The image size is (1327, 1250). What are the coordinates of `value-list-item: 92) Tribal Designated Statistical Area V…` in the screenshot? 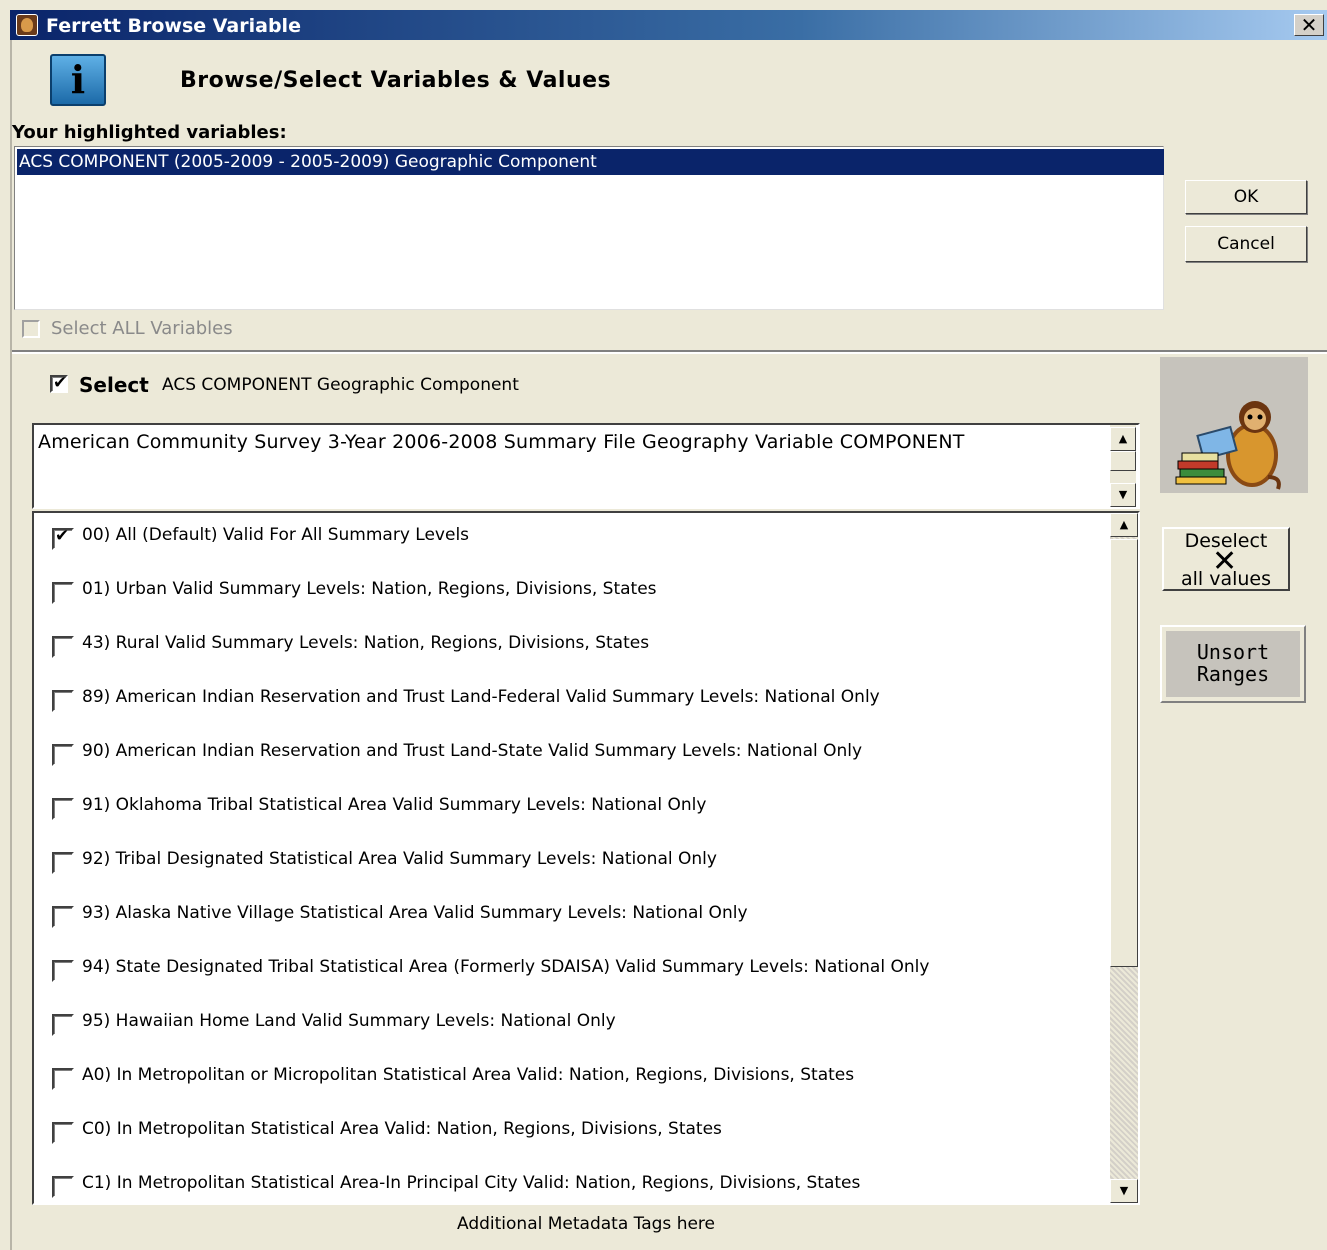 It's located at (571, 864).